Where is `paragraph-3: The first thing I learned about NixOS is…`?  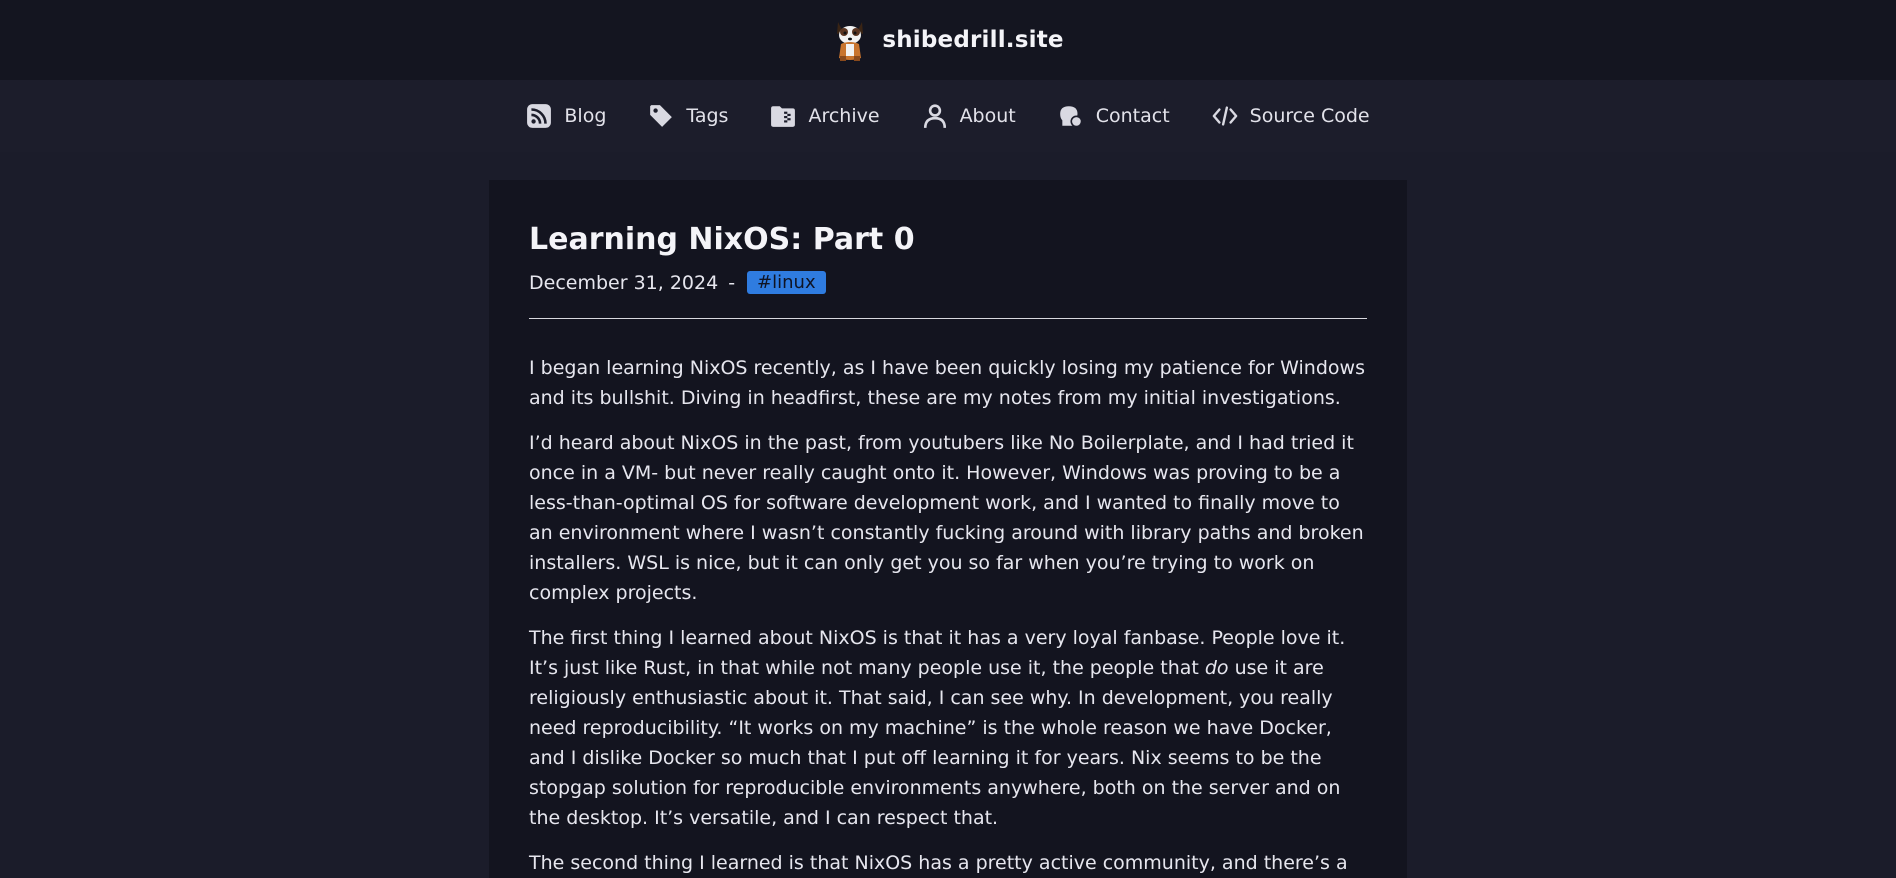 paragraph-3: The first thing I learned about NixOS is… is located at coordinates (948, 728).